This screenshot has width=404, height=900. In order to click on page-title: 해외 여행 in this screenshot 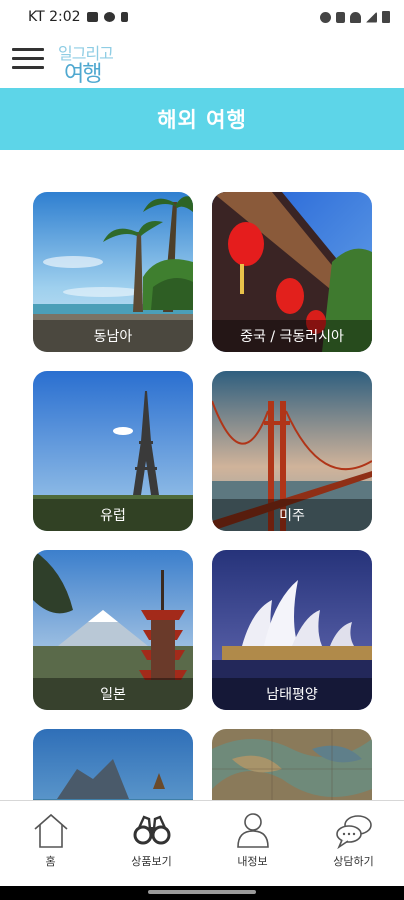, I will do `click(202, 120)`.